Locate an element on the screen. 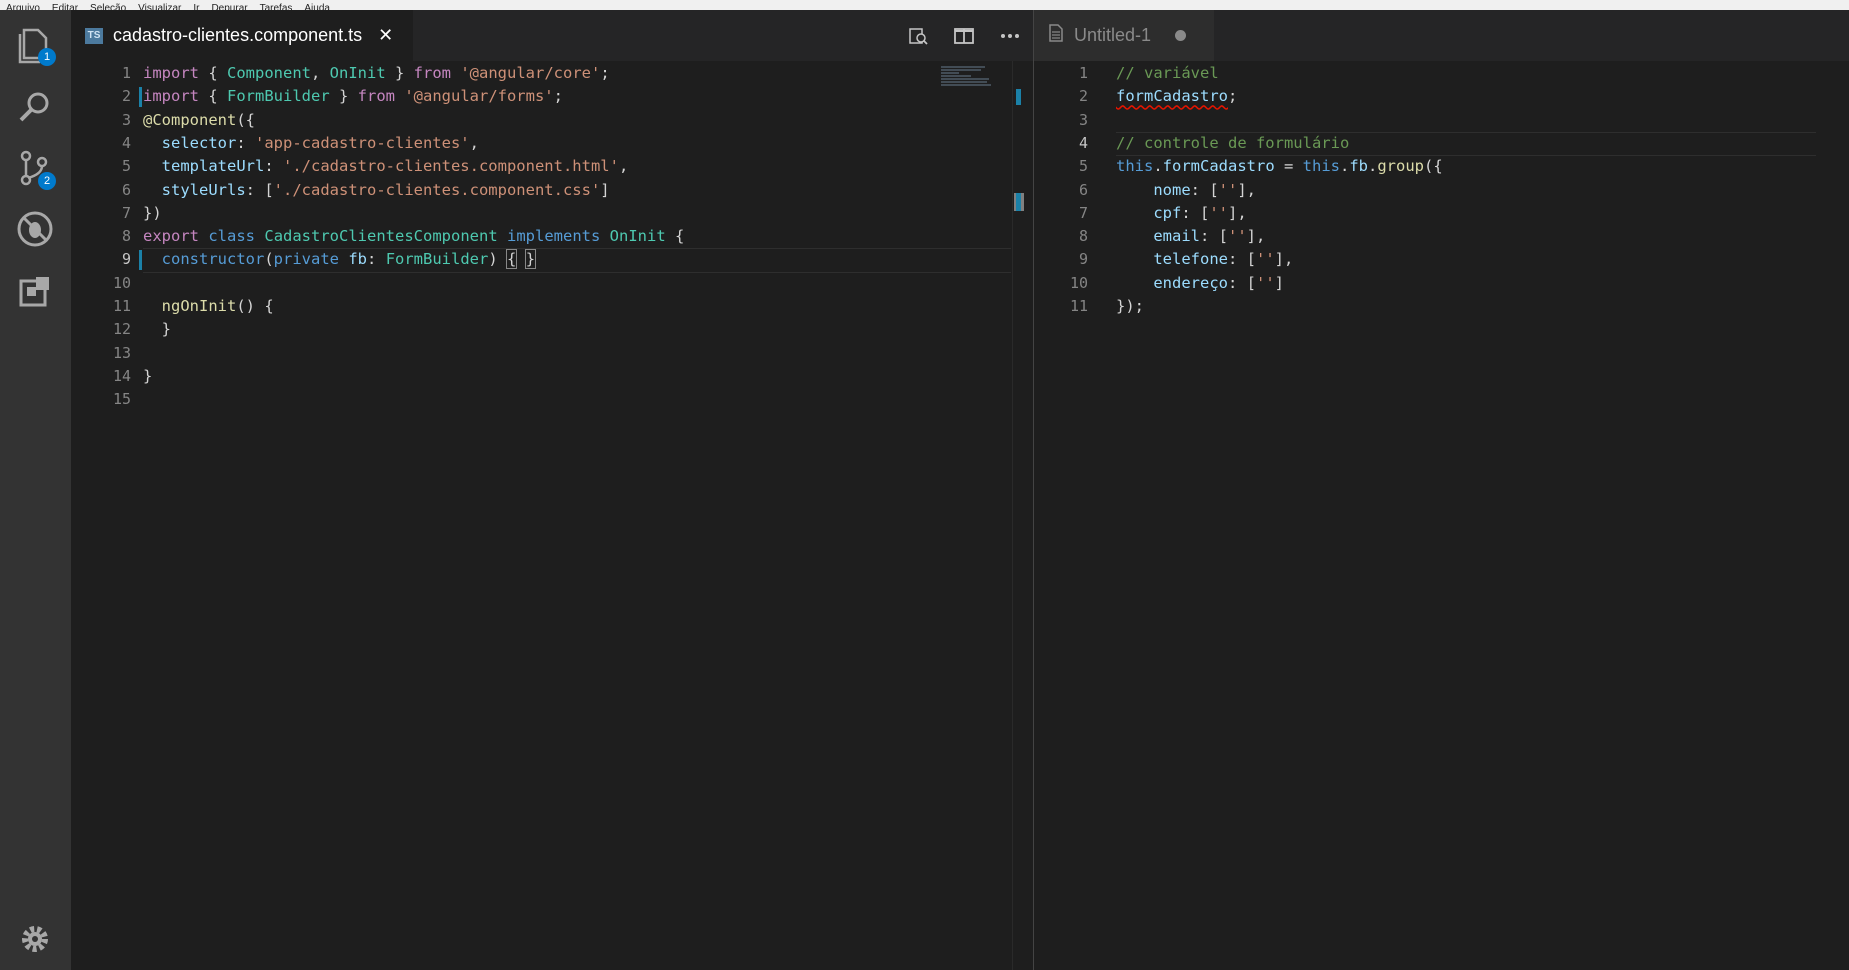 The height and width of the screenshot is (970, 1849). code-line: 9 telefone: [''], is located at coordinates (1441, 259).